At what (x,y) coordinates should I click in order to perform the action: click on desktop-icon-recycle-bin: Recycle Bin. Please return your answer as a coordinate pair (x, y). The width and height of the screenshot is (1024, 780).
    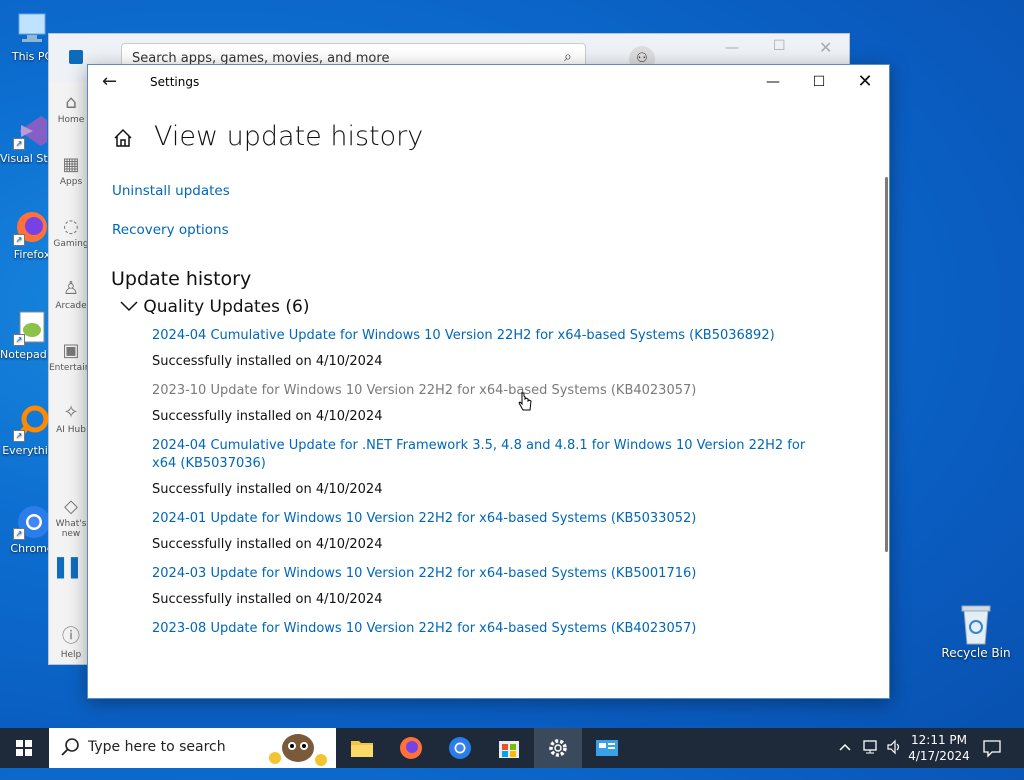
    Looking at the image, I should click on (976, 631).